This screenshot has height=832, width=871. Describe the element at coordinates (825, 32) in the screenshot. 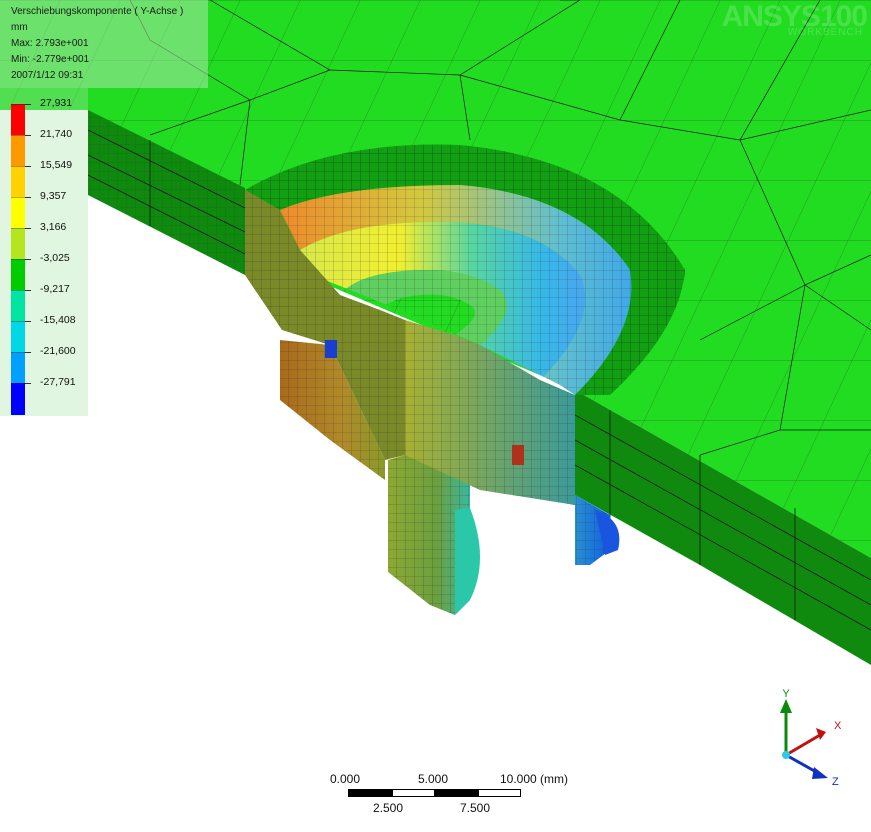

I see `workbench-watermark: WORKBENCH` at that location.